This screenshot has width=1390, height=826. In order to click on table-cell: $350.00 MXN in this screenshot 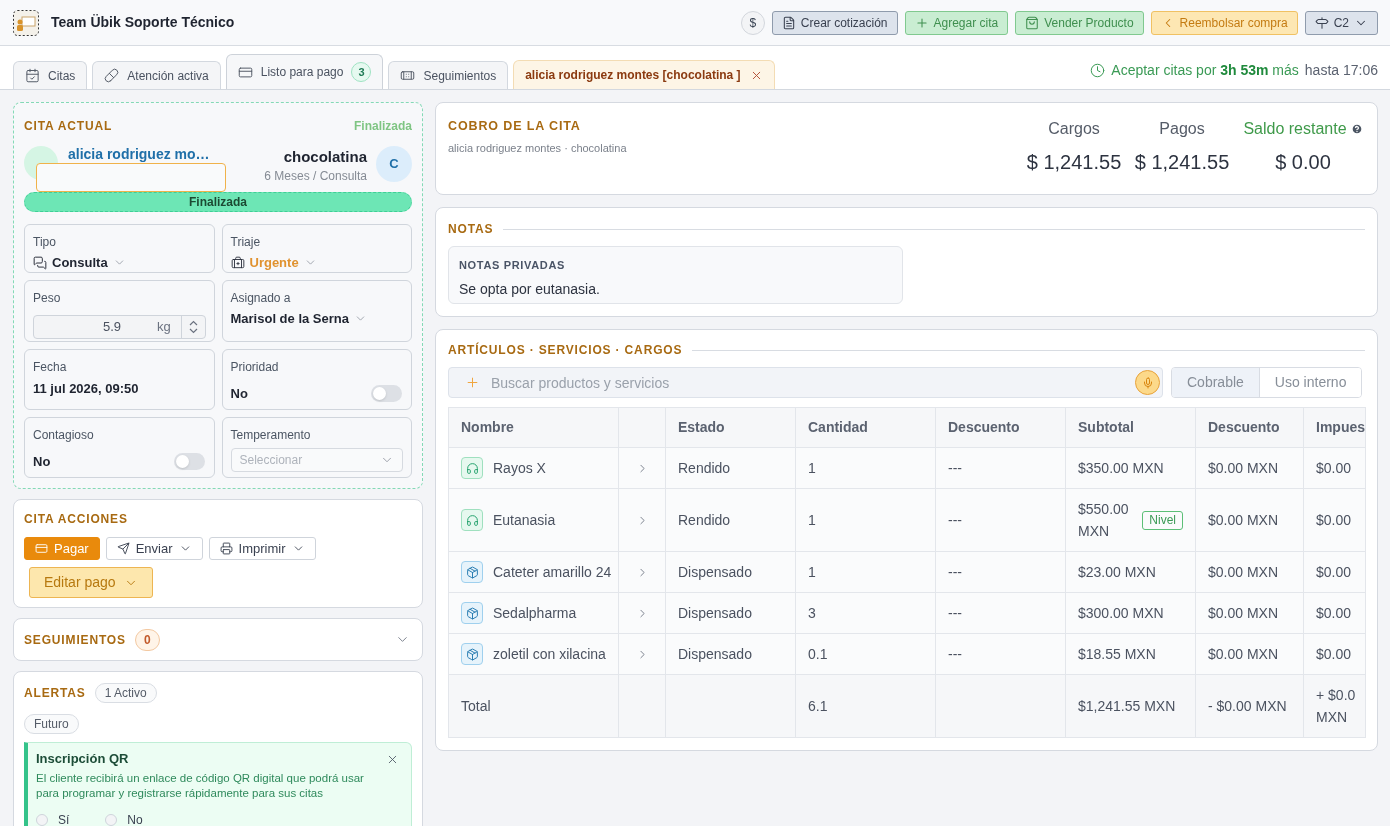, I will do `click(1130, 468)`.